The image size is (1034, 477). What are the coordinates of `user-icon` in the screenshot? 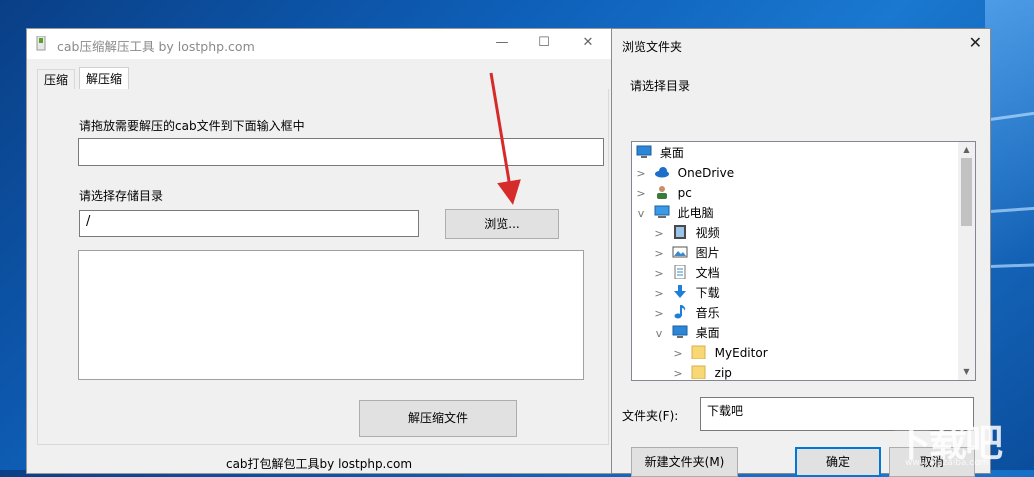 It's located at (661, 192).